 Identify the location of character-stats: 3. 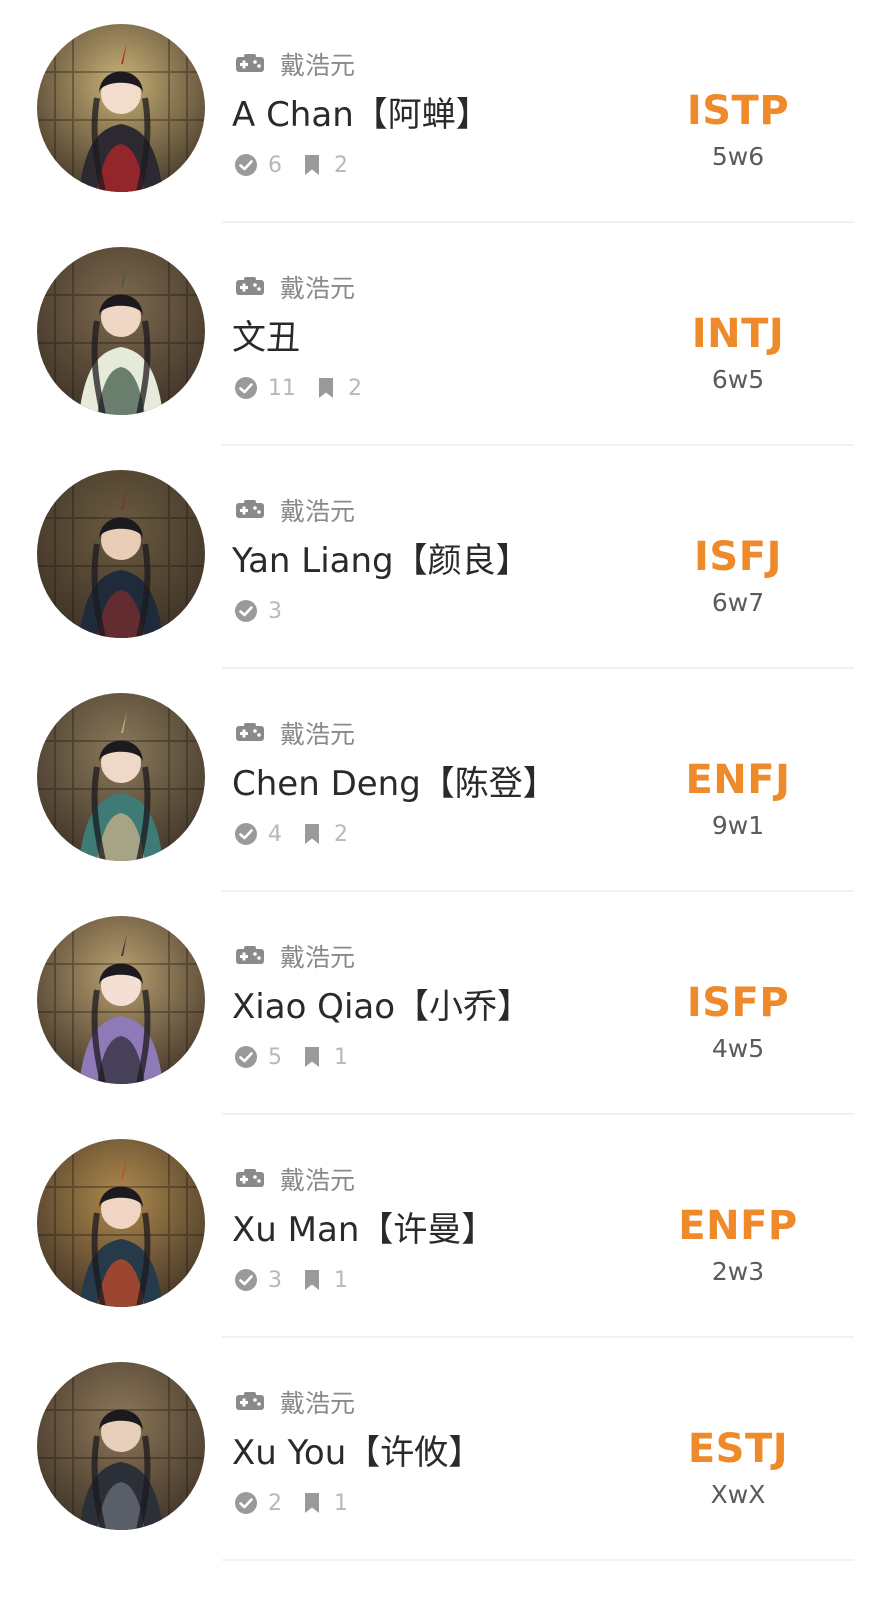
(267, 611).